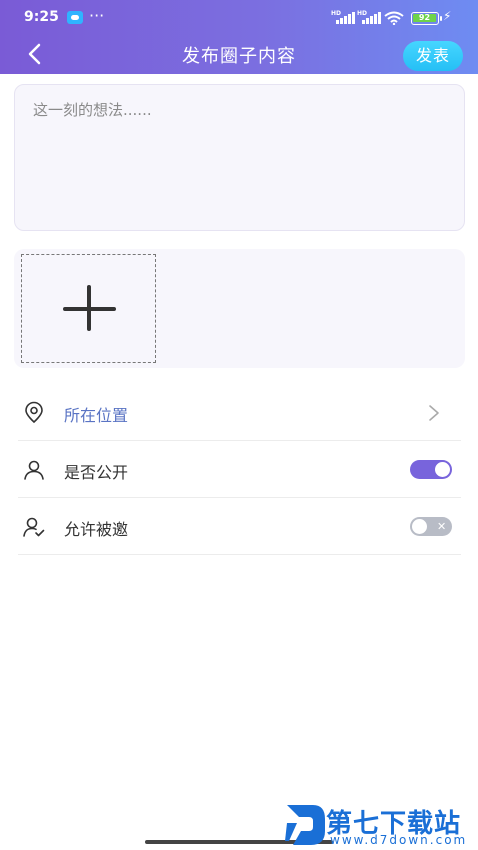  Describe the element at coordinates (434, 413) in the screenshot. I see `chevron-right-icon` at that location.